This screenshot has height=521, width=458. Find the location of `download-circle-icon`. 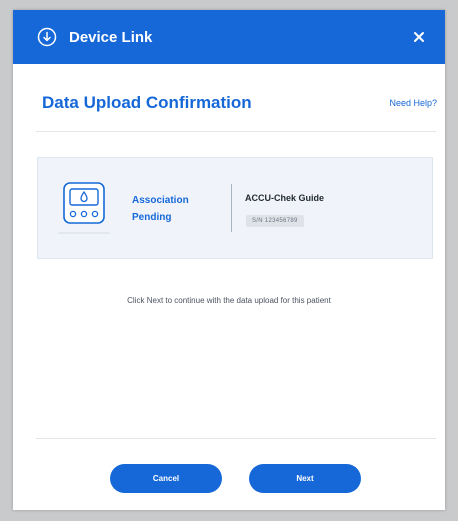

download-circle-icon is located at coordinates (47, 37).